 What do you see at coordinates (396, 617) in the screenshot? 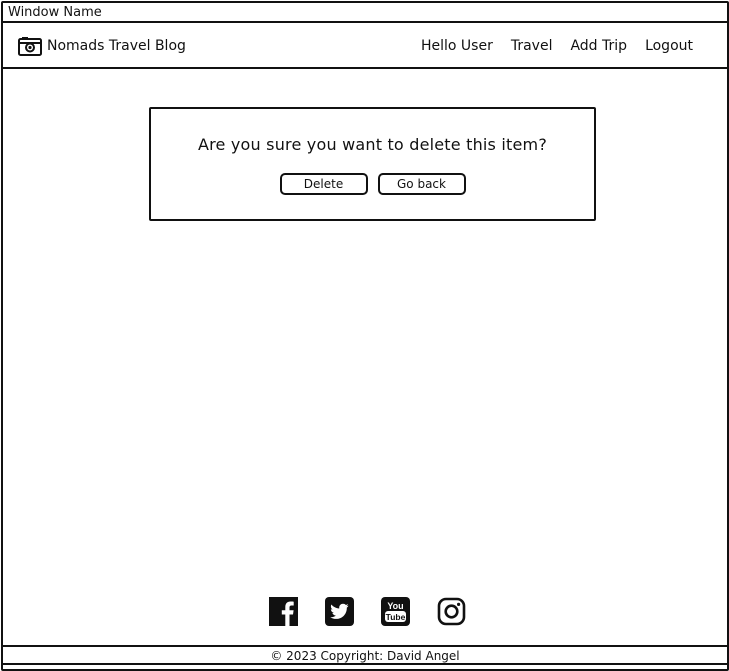
I see `youtube-tube-text: Tube` at bounding box center [396, 617].